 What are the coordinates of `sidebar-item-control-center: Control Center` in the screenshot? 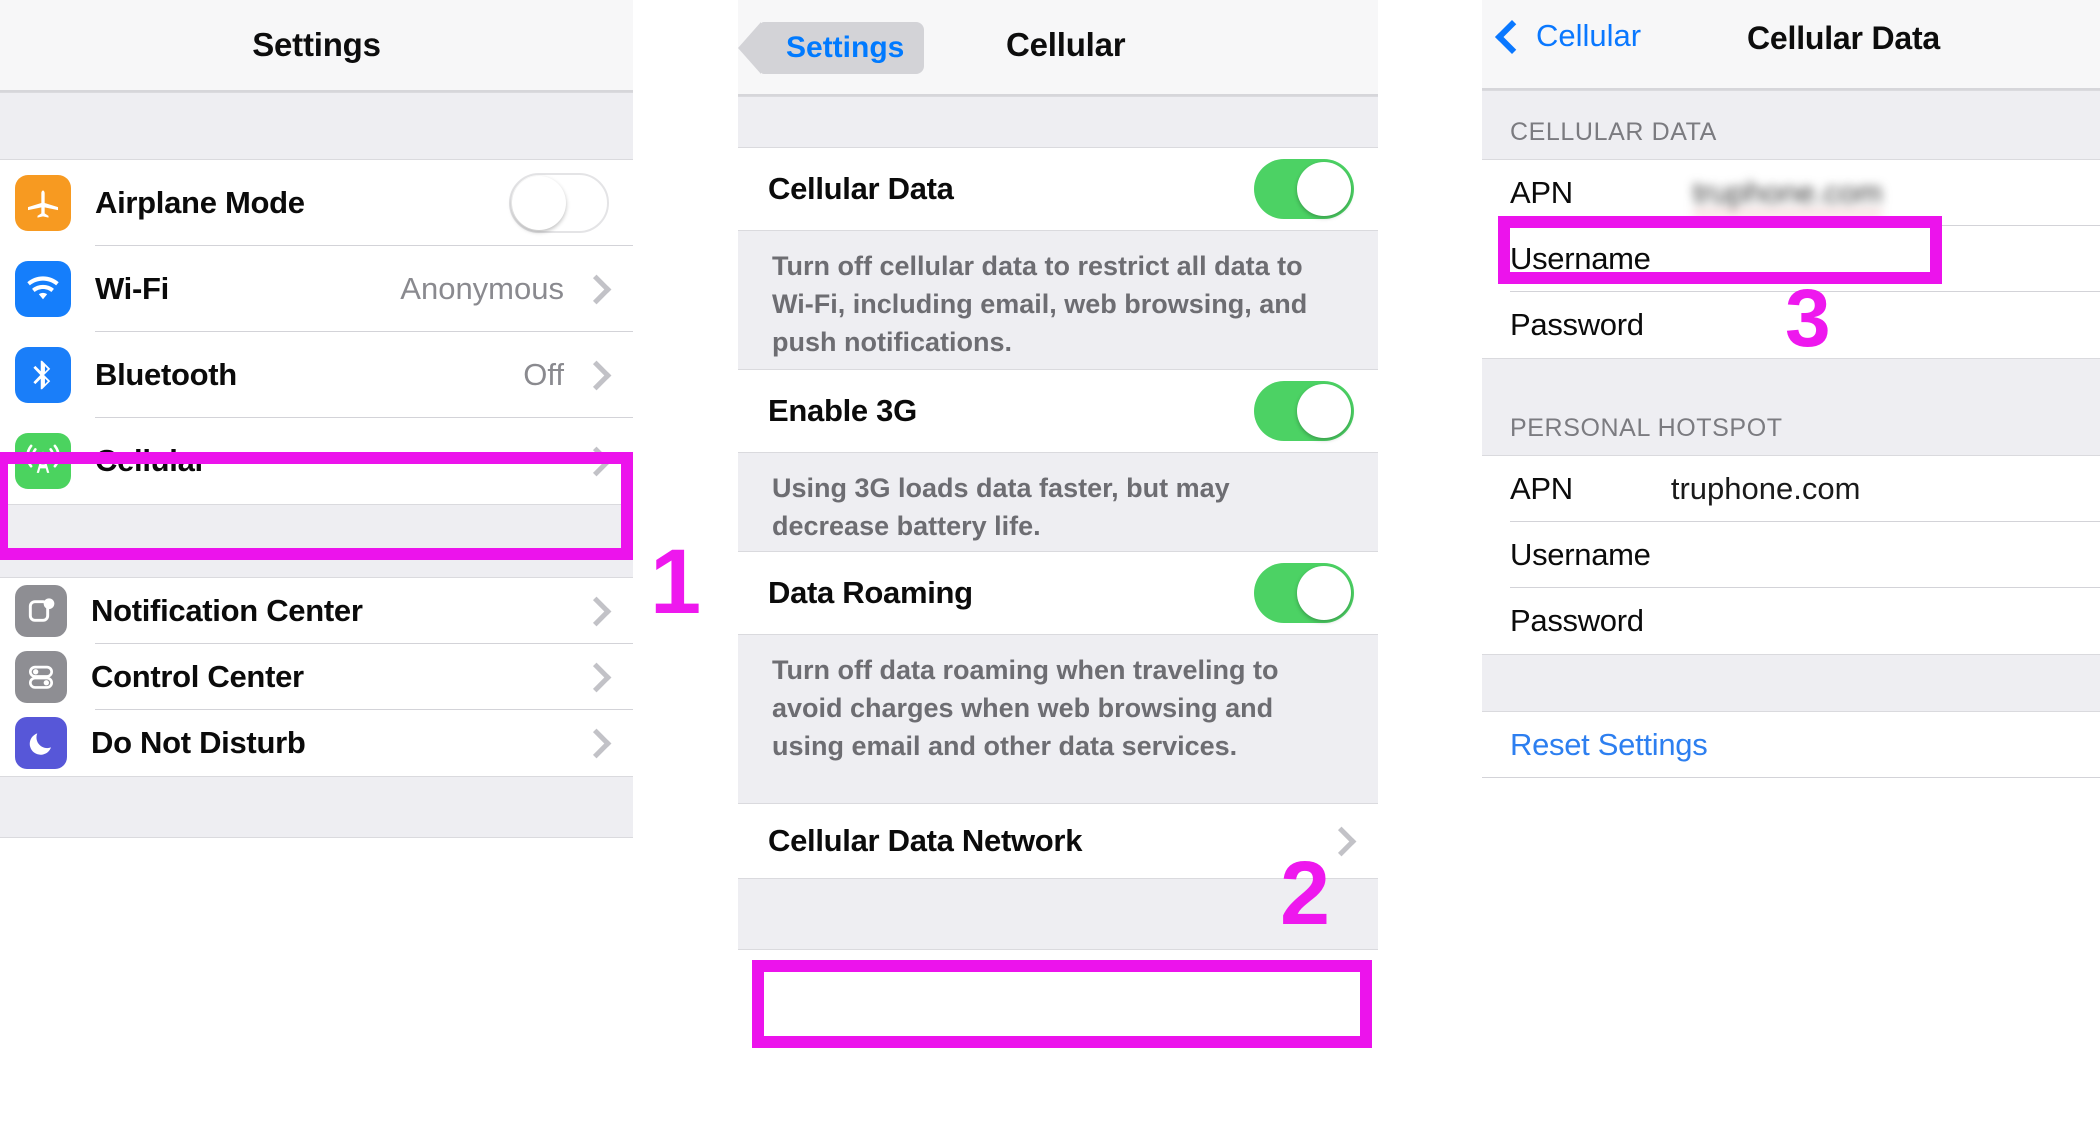 It's located at (316, 677).